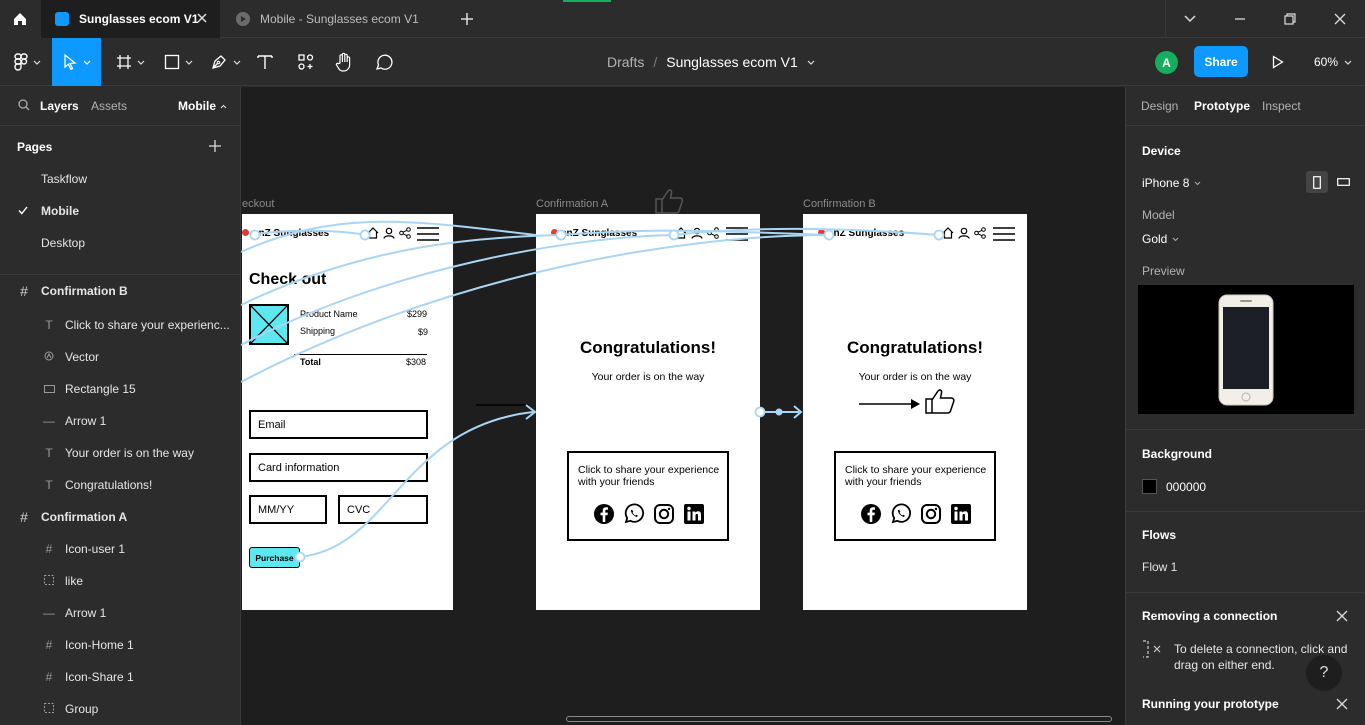 The height and width of the screenshot is (725, 1365). I want to click on model-dropdown: Gold, so click(1160, 239).